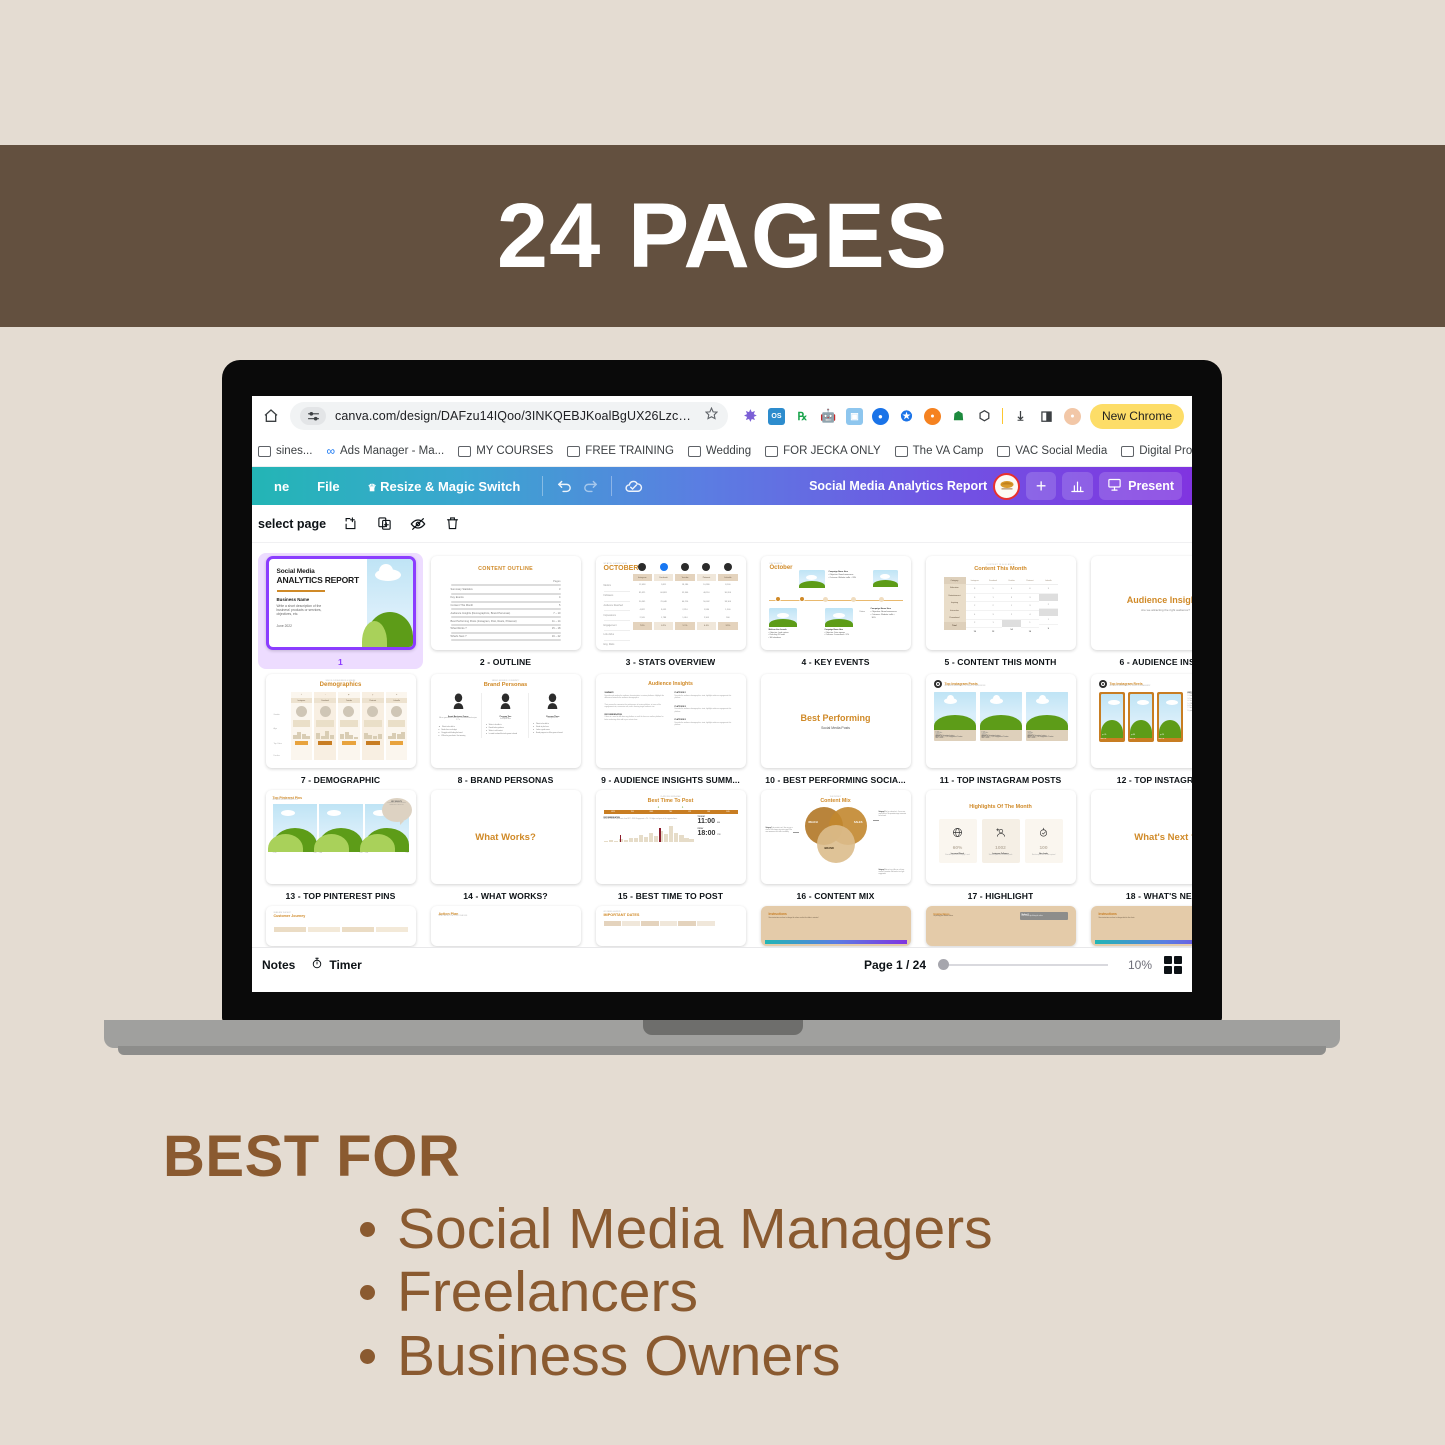  Describe the element at coordinates (932, 416) in the screenshot. I see `extension-orange-circle-icon: ●` at that location.